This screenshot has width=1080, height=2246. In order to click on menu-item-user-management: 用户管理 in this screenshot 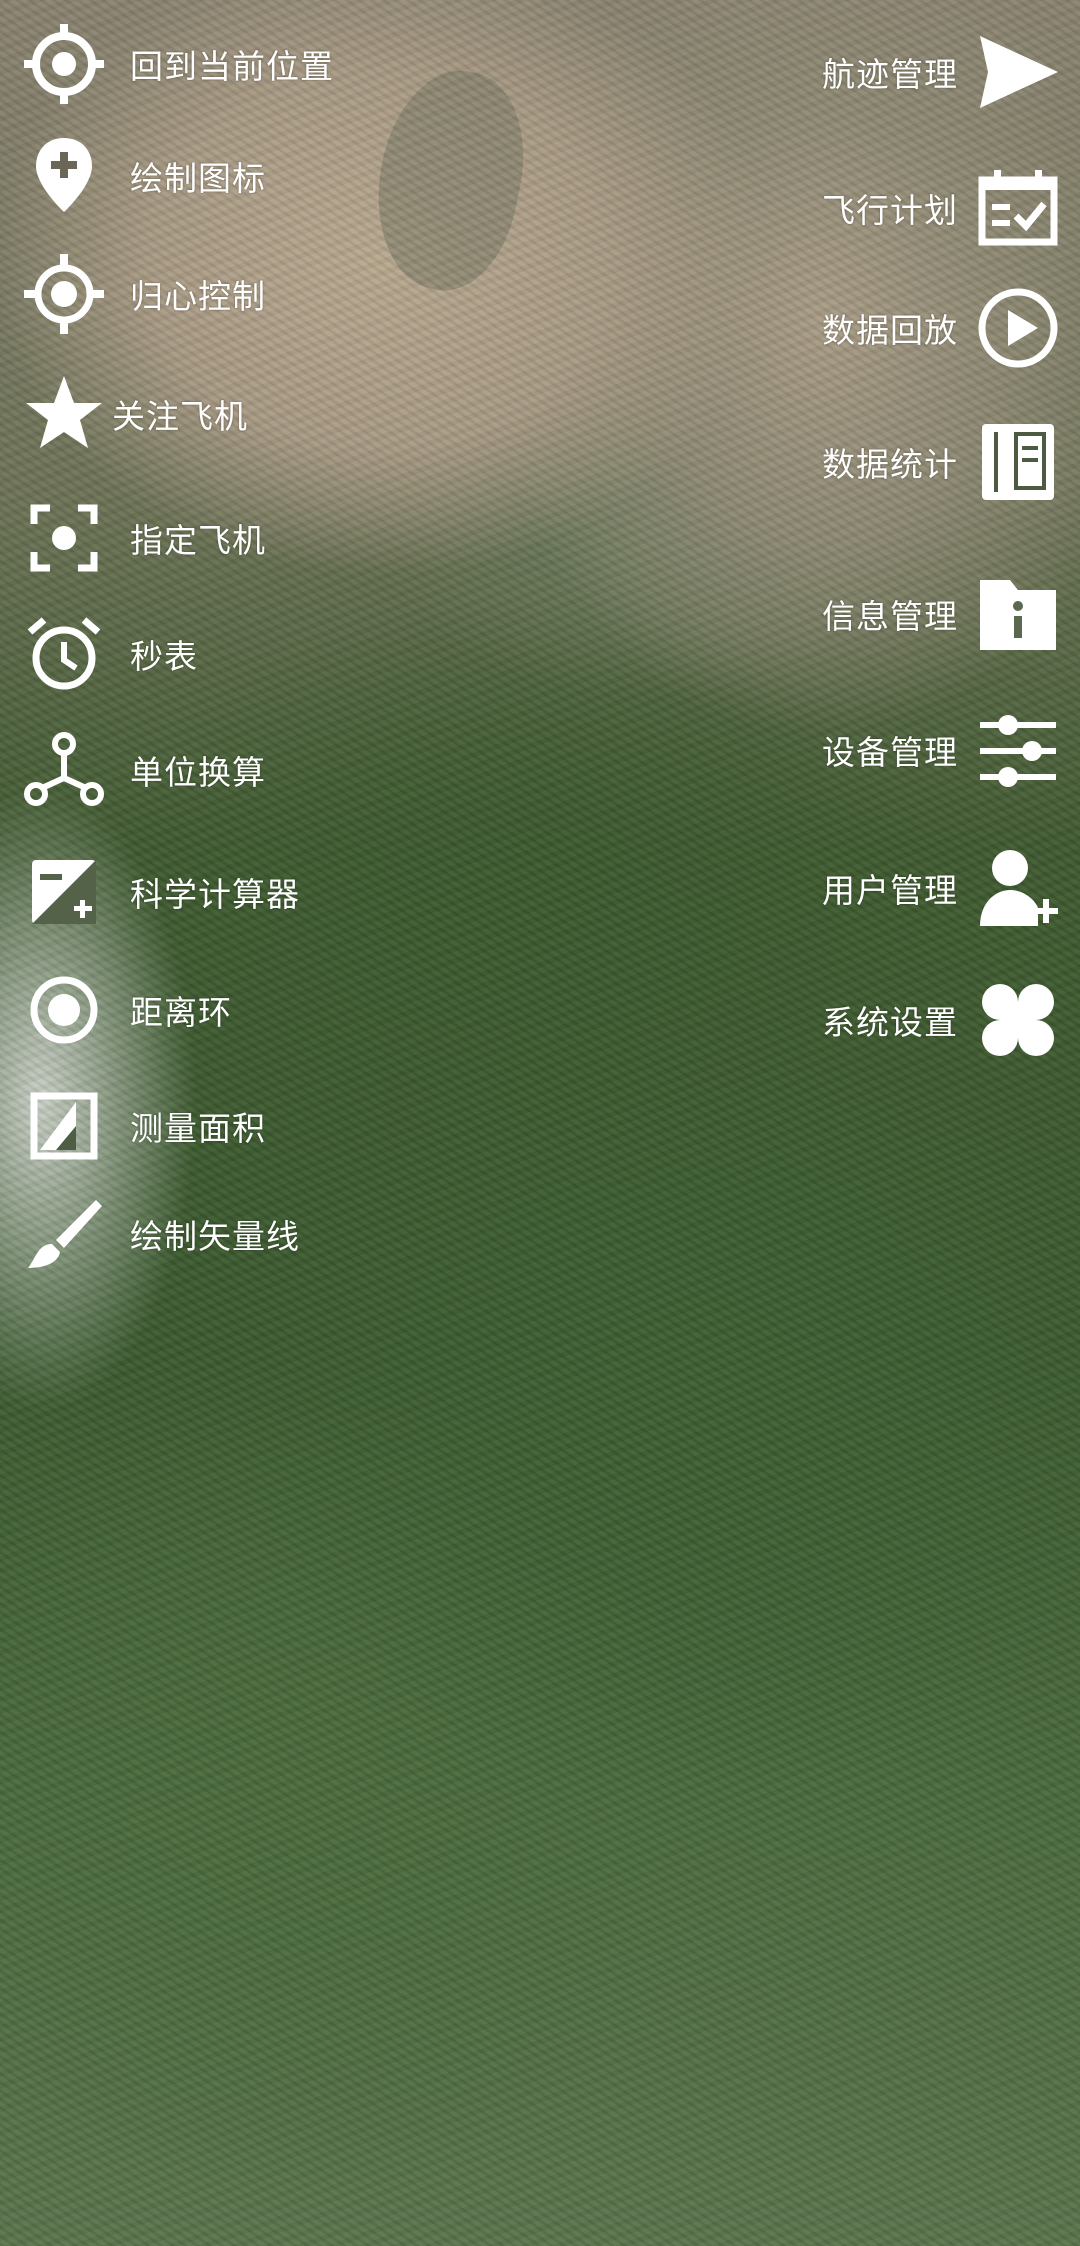, I will do `click(941, 888)`.